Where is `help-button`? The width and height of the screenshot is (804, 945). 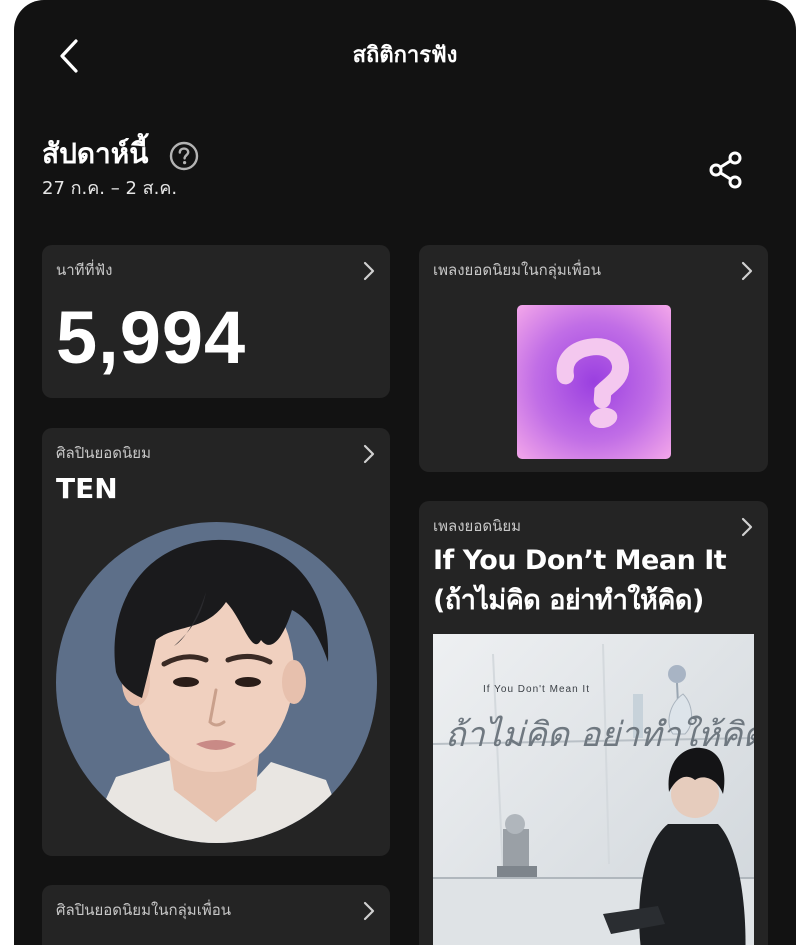
help-button is located at coordinates (184, 156).